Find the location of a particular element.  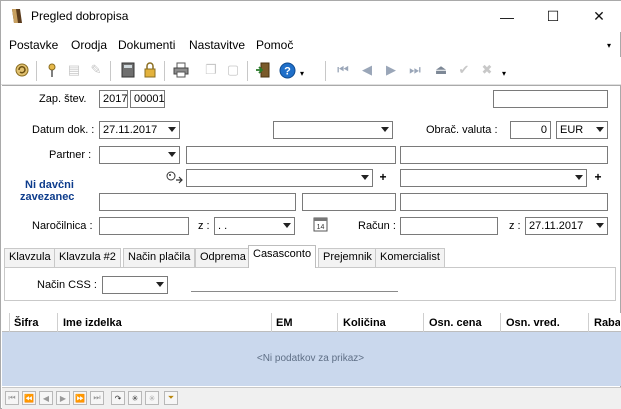

tax-status-label-2: zavezanec is located at coordinates (47, 197).